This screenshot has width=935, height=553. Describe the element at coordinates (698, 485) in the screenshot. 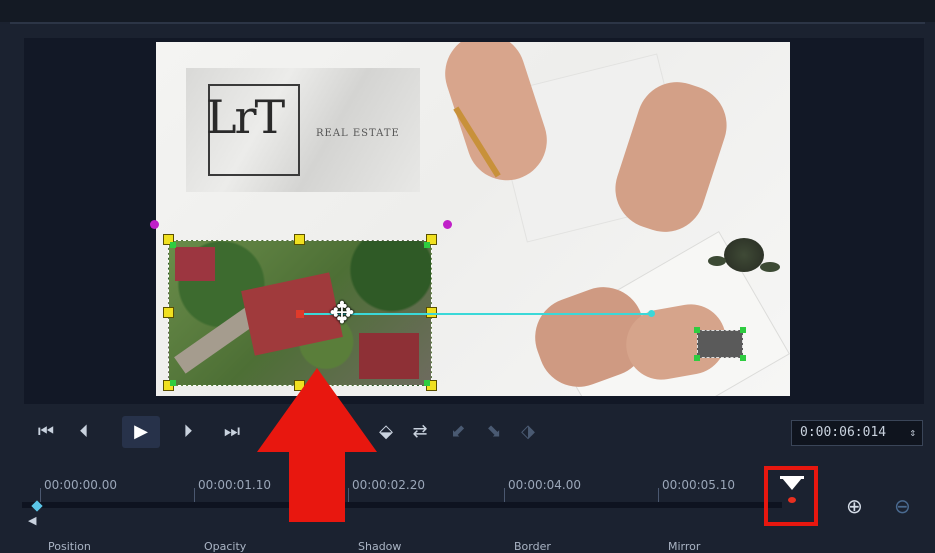

I see `ruler-label: 00:00:05.10` at that location.